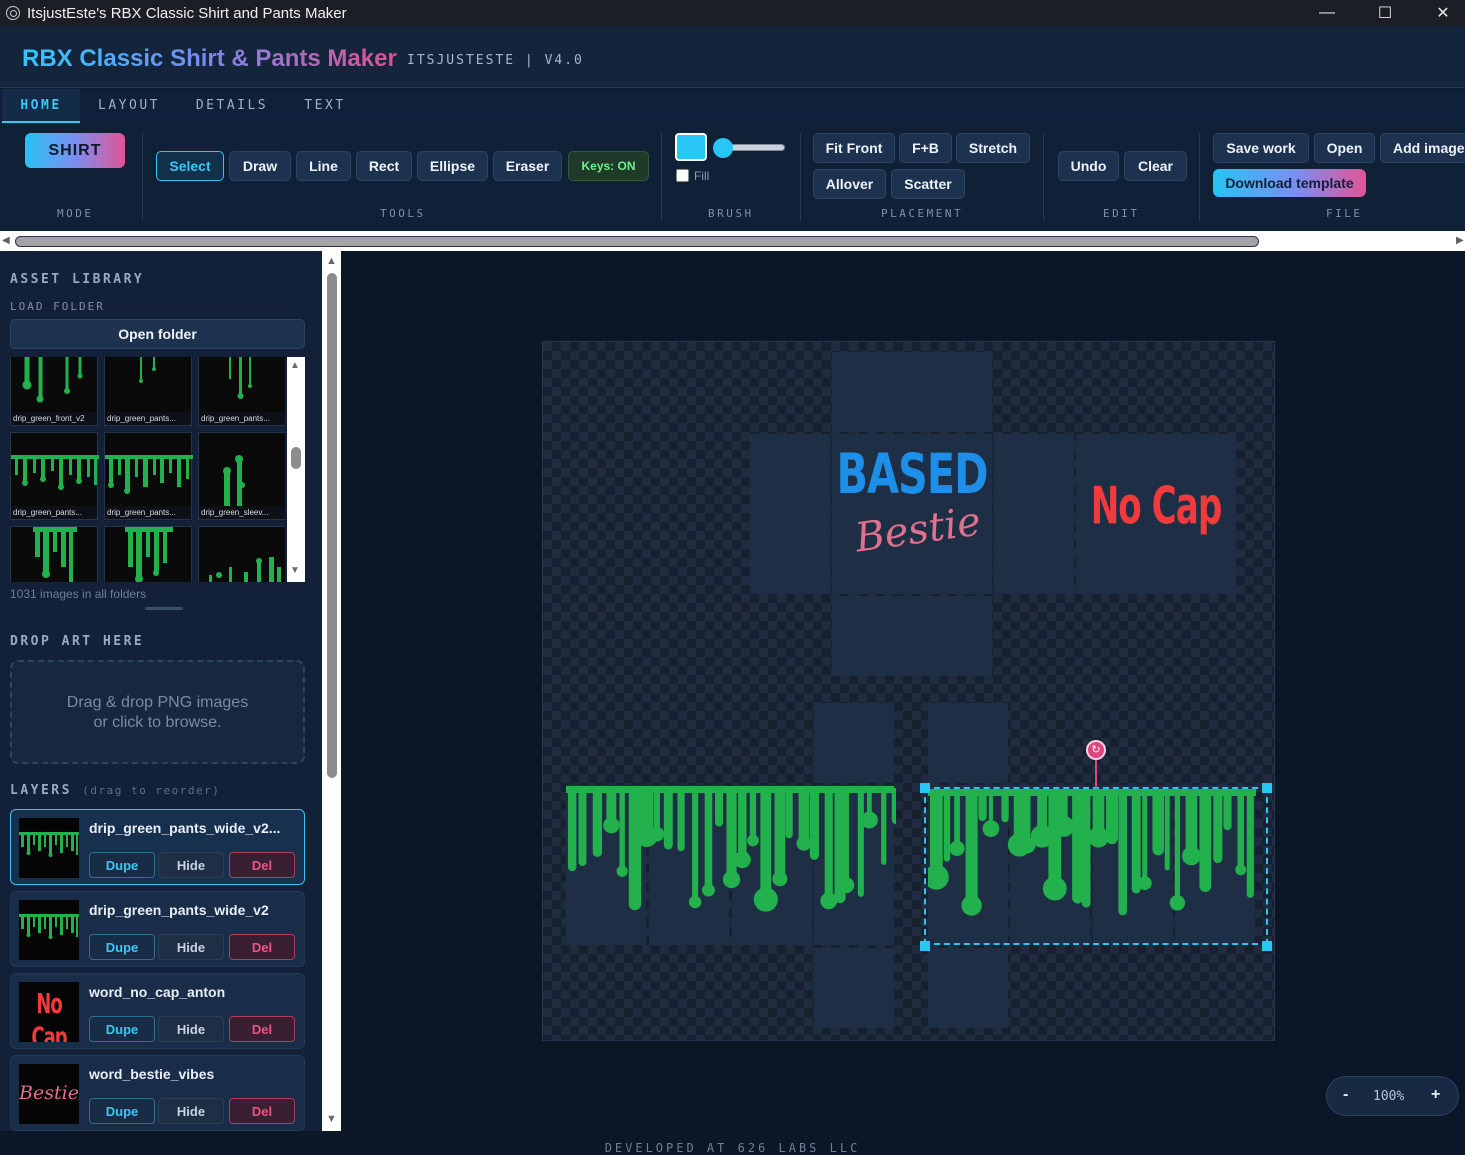 This screenshot has width=1465, height=1155. What do you see at coordinates (928, 184) in the screenshot?
I see `scatter-button: Scatter` at bounding box center [928, 184].